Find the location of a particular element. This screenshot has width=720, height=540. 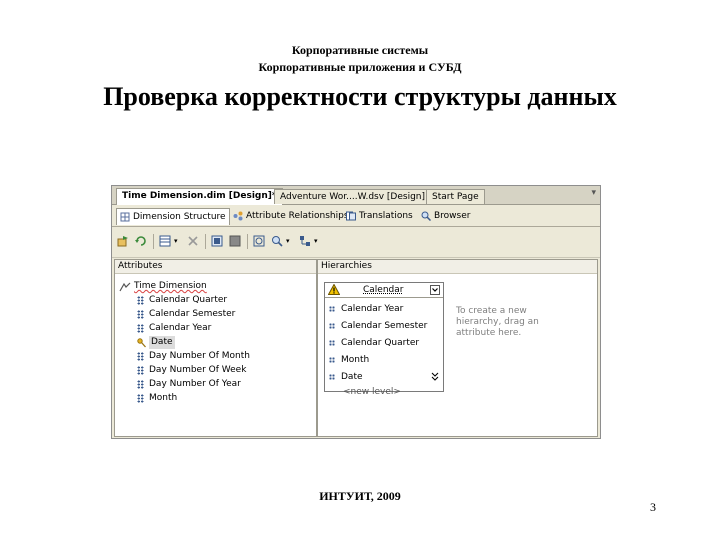

zoom-icon is located at coordinates (277, 241).